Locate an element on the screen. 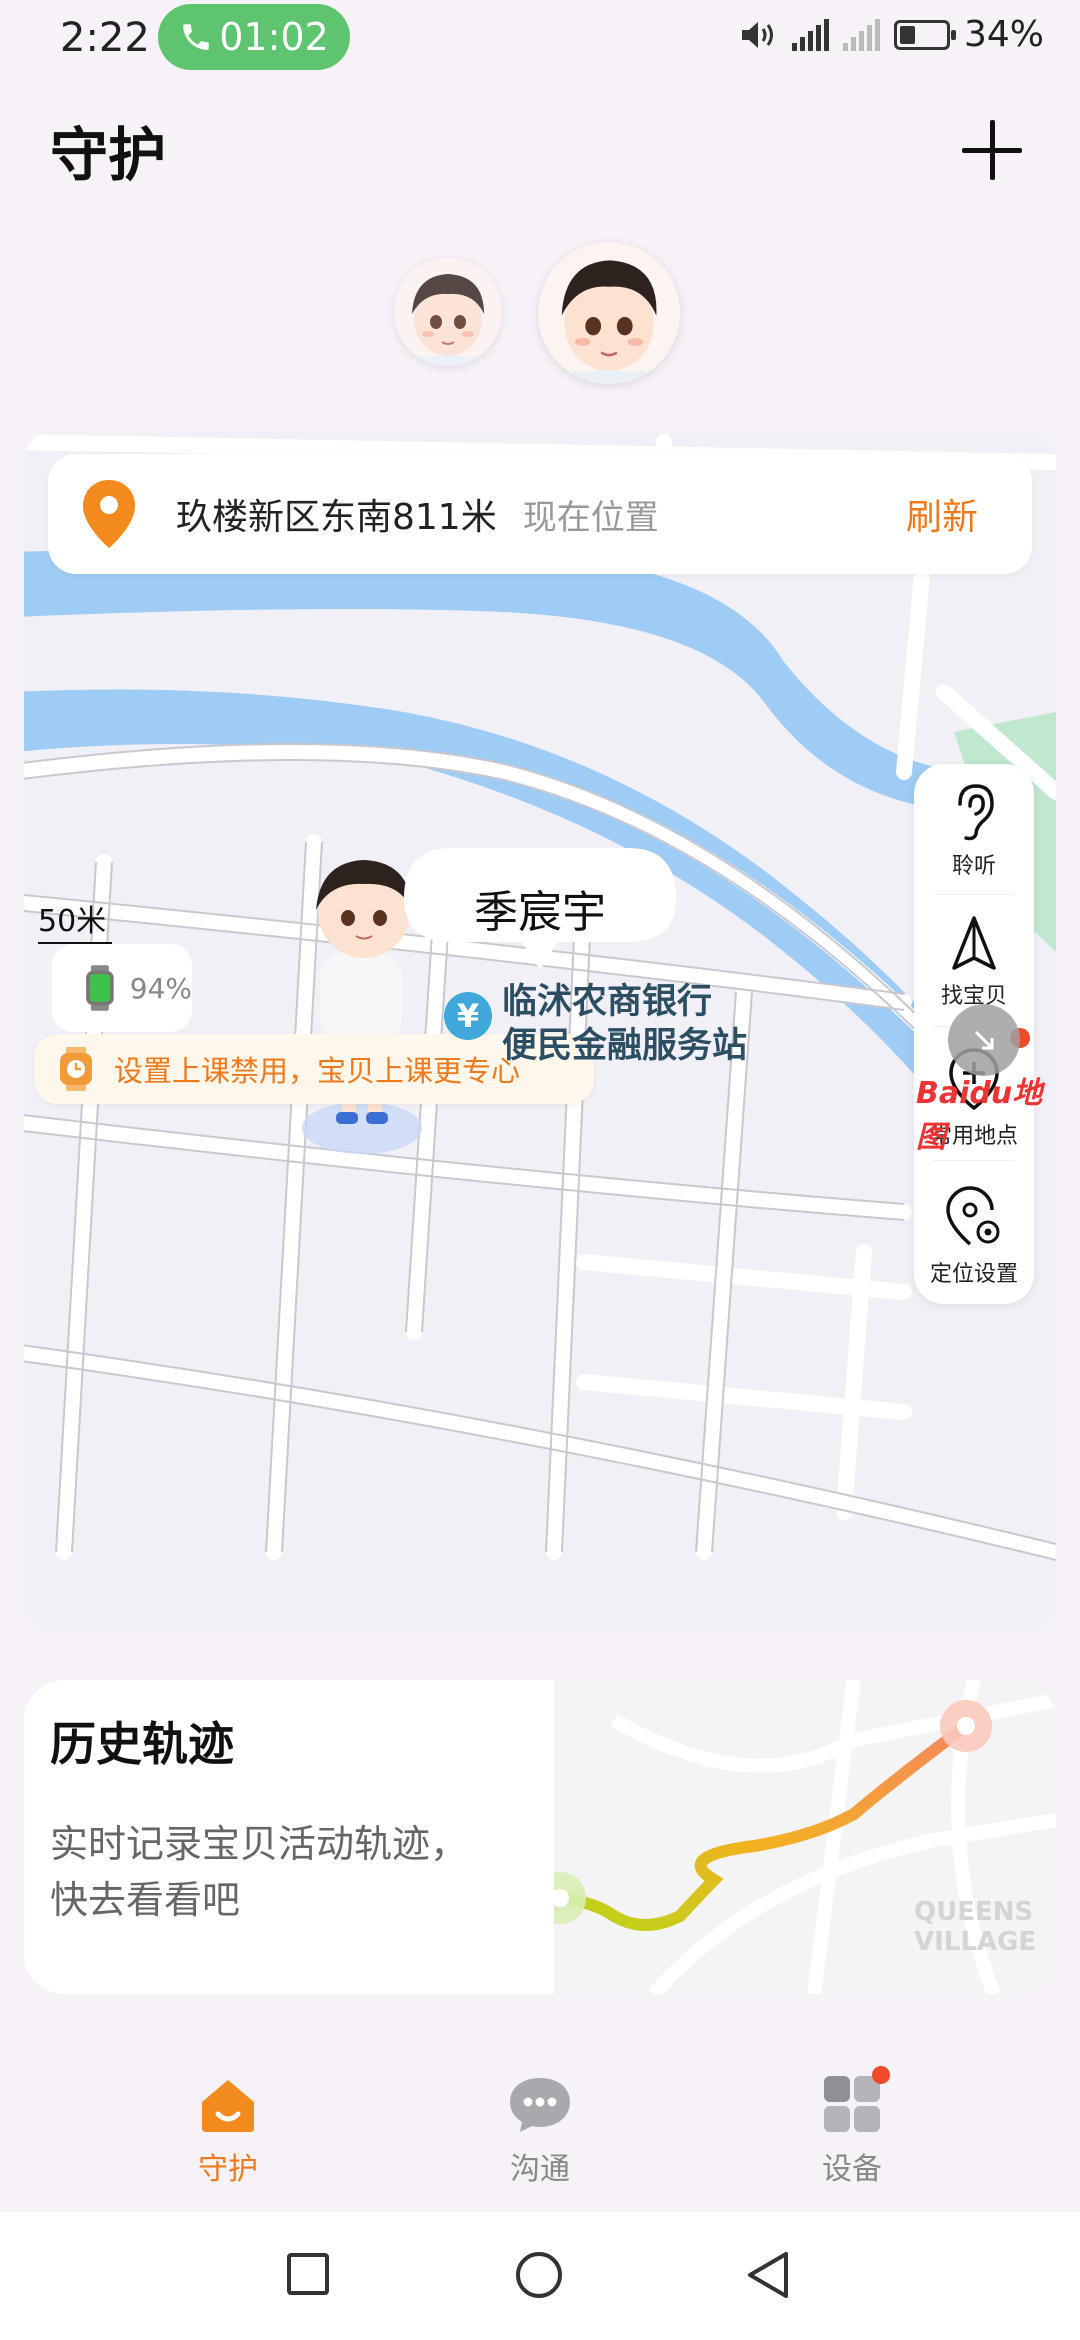 Image resolution: width=1080 pixels, height=2340 pixels. watch-clock-icon is located at coordinates (76, 1069).